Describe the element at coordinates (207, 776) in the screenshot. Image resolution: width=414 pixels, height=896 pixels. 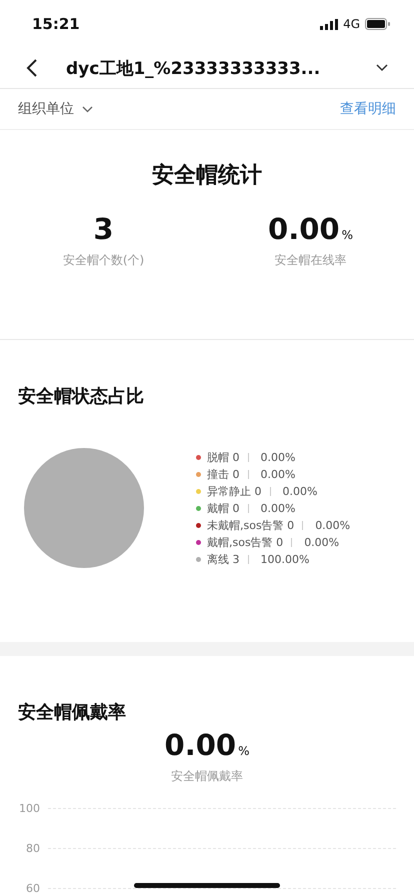
I see `rate-label: 安全帽佩戴率` at that location.